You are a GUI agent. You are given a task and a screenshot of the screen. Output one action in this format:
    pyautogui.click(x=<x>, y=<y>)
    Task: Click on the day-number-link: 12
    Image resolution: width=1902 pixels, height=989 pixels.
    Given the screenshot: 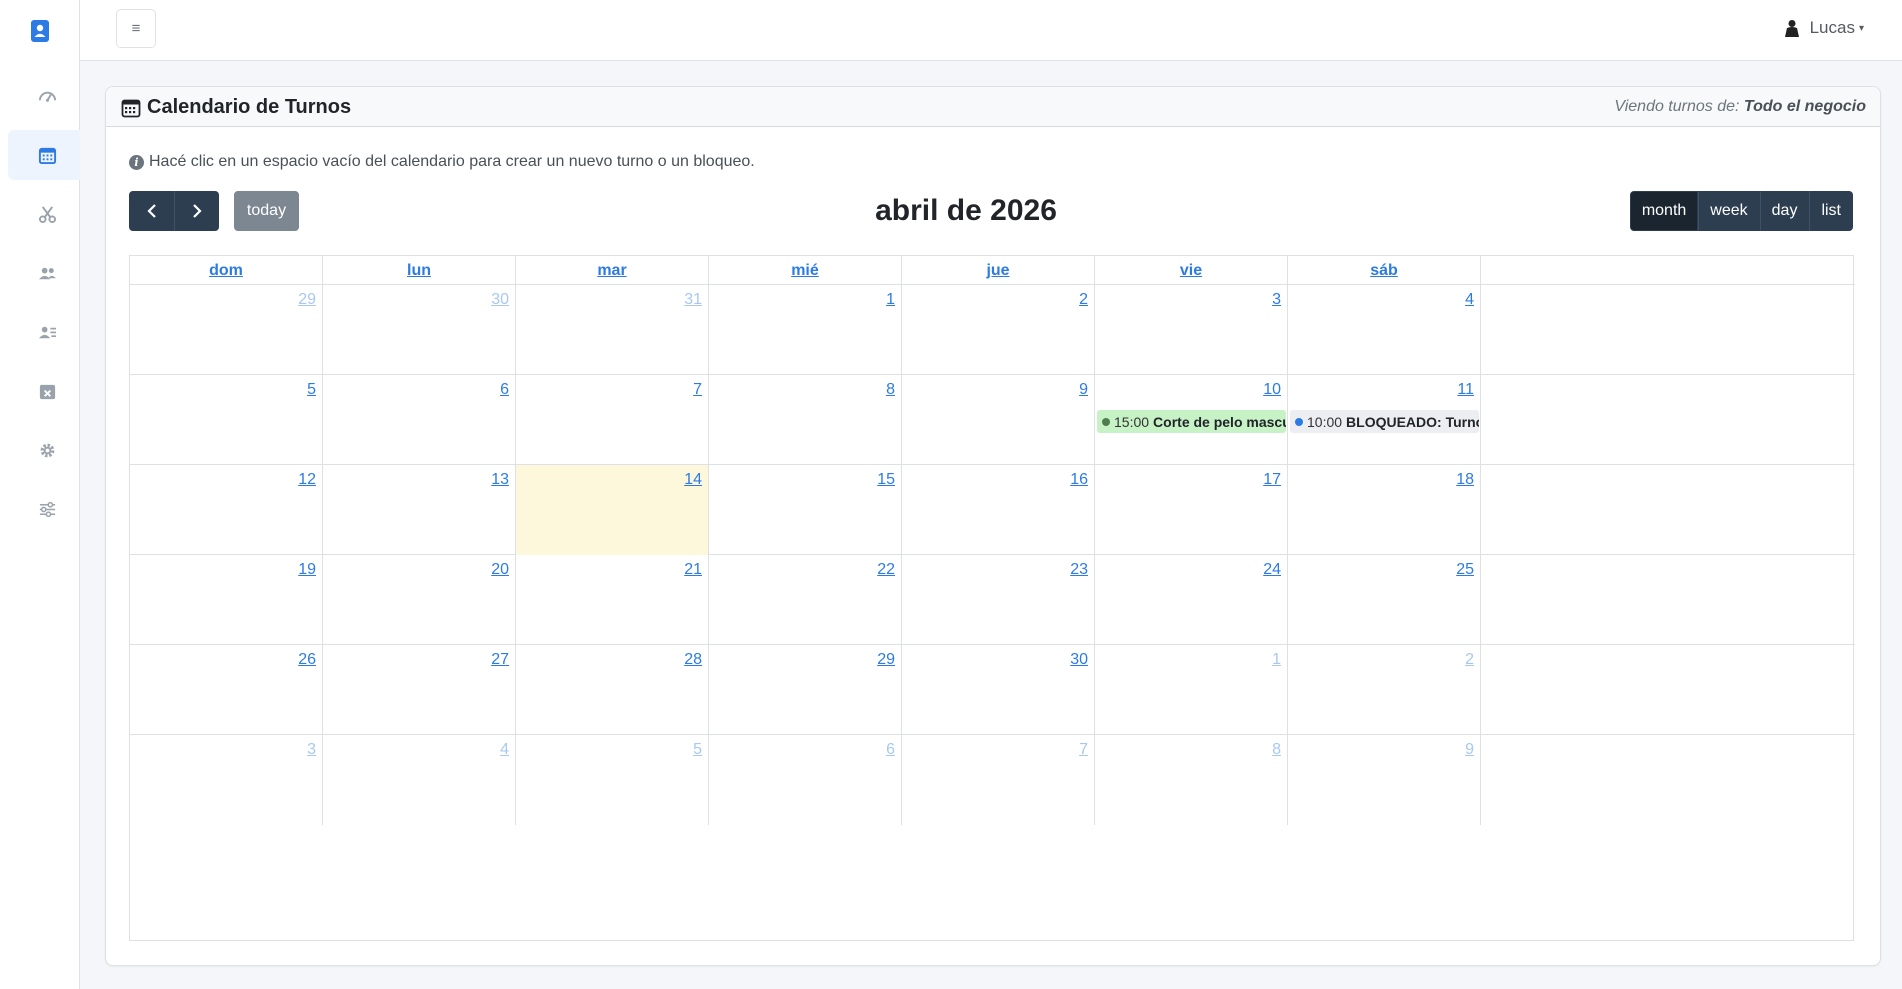 What is the action you would take?
    pyautogui.click(x=307, y=480)
    